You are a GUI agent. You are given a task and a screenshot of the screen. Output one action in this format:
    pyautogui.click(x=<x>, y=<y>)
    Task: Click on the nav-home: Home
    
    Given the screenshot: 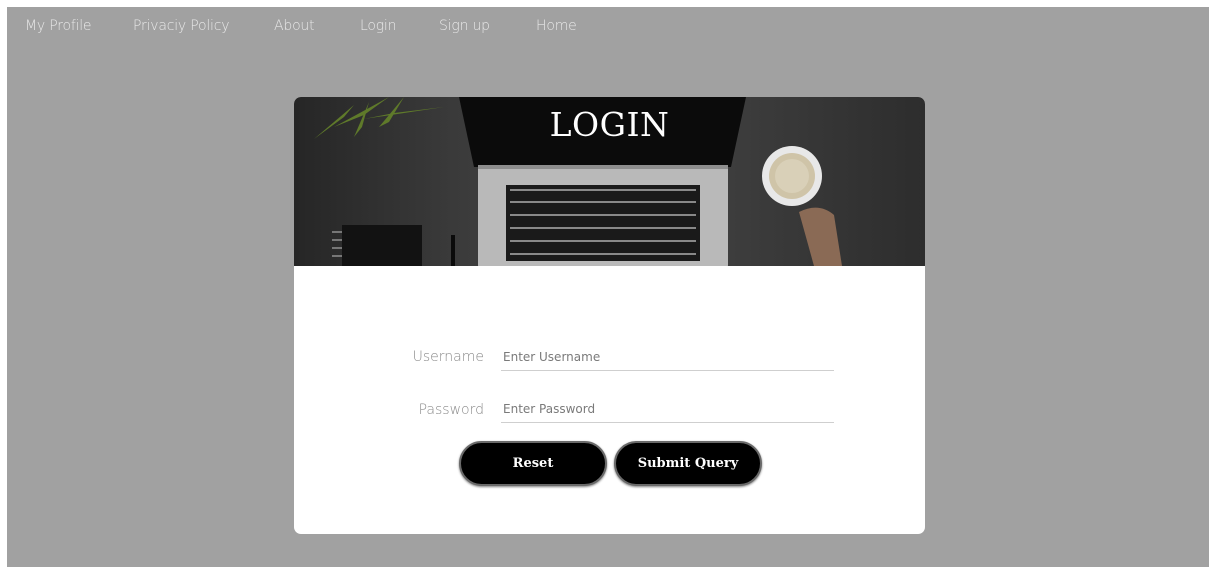 What is the action you would take?
    pyautogui.click(x=556, y=26)
    